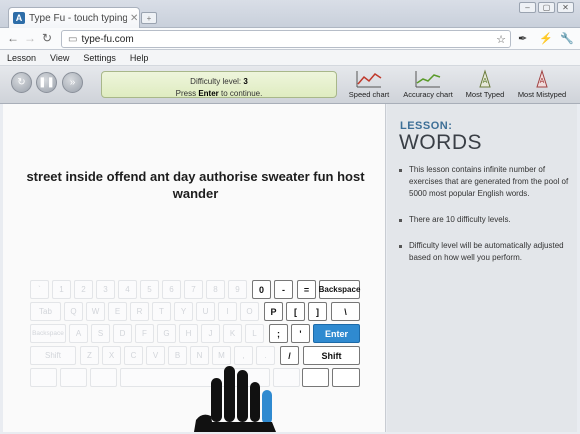  I want to click on most-typed-icon: A, so click(485, 78).